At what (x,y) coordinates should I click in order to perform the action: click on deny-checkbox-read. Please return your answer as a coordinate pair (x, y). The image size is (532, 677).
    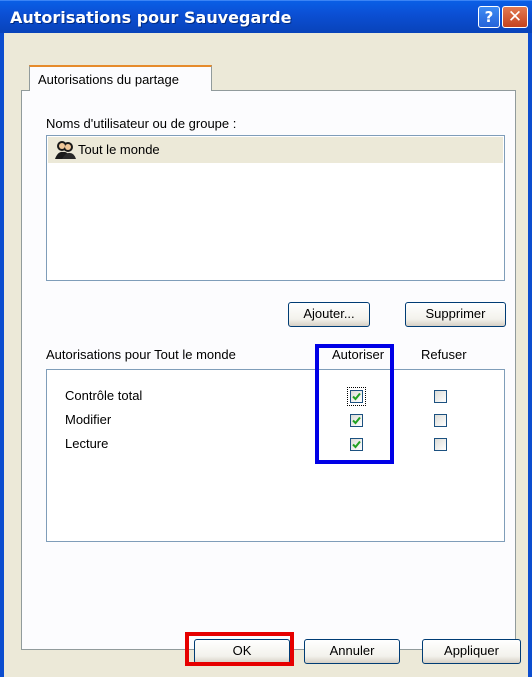
    Looking at the image, I should click on (440, 444).